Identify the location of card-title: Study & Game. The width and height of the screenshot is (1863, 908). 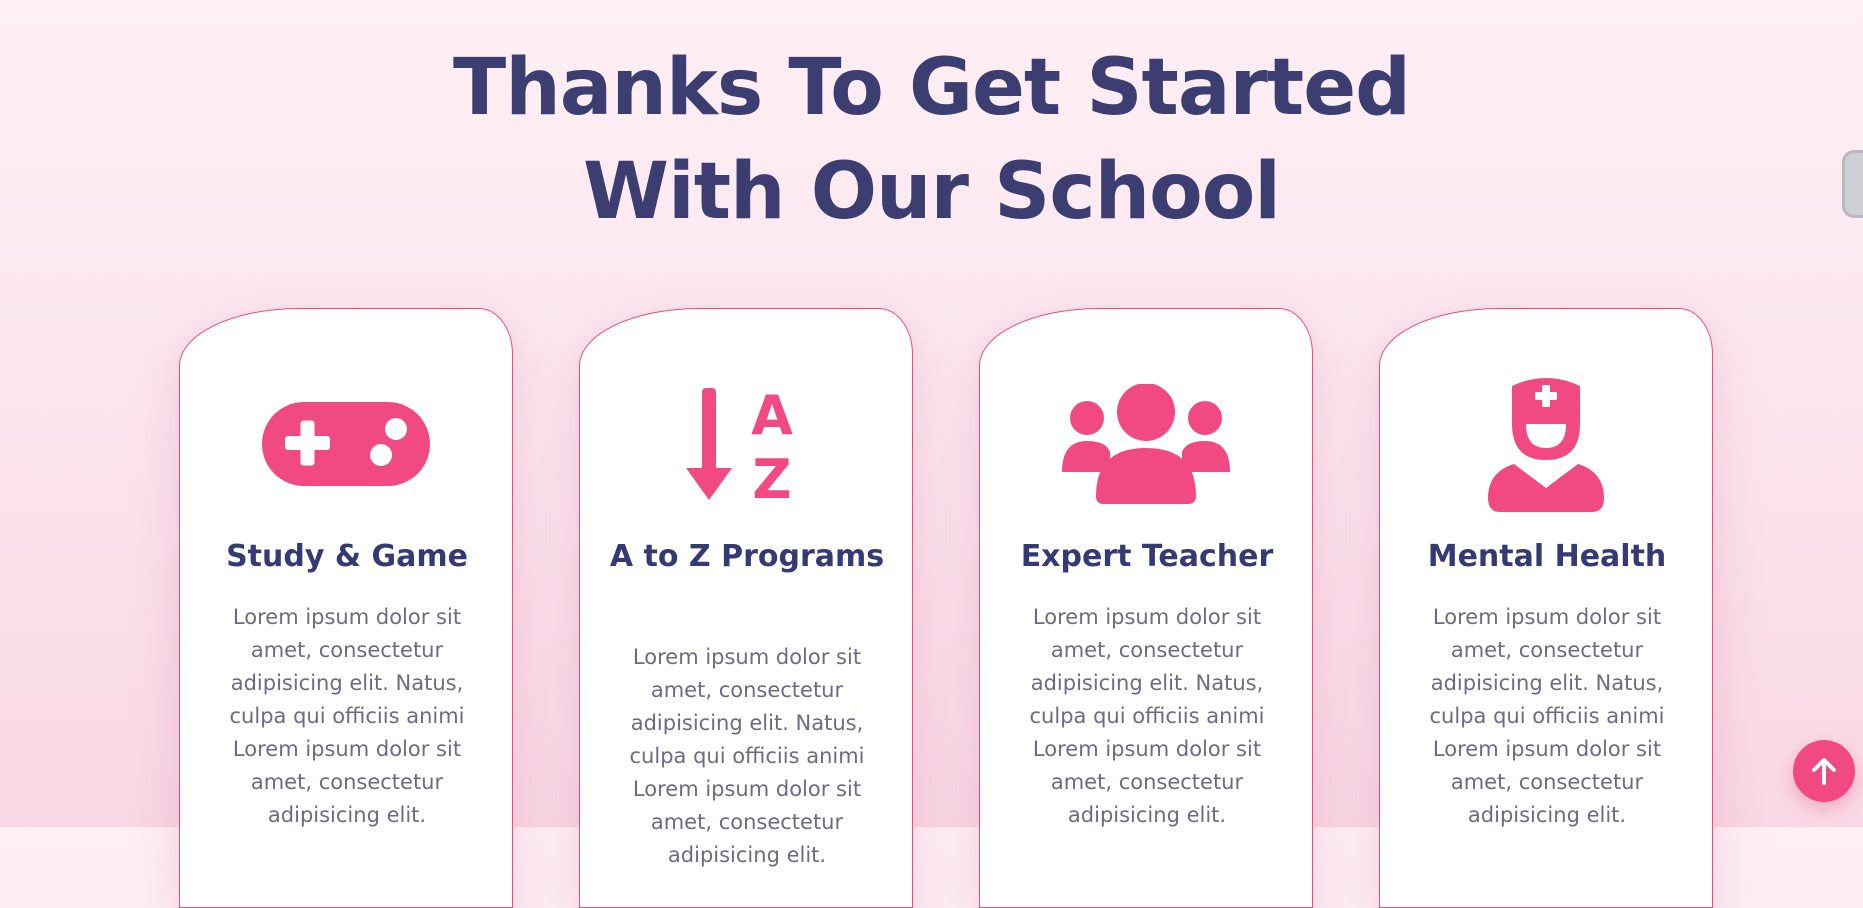
(347, 556).